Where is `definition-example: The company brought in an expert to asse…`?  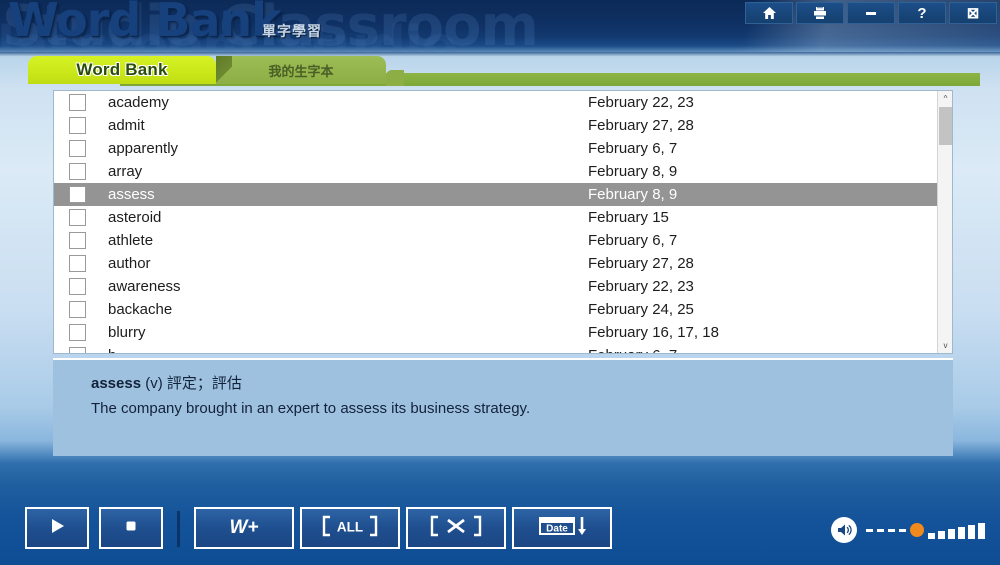
definition-example: The company brought in an expert to asse… is located at coordinates (311, 408).